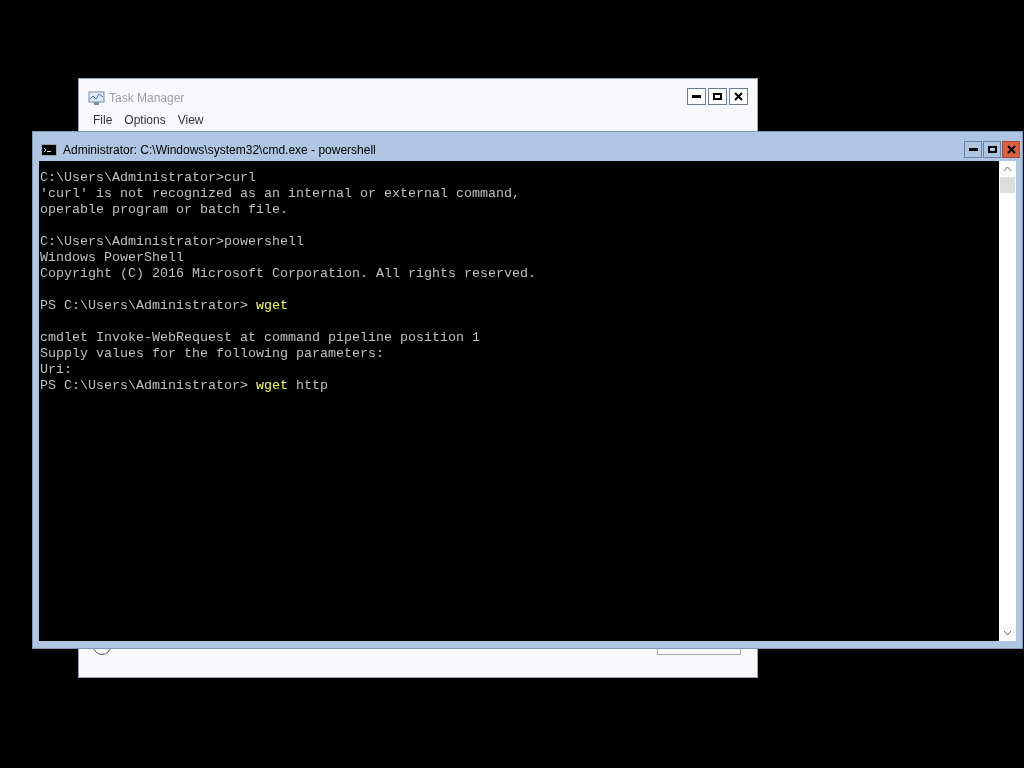  Describe the element at coordinates (311, 386) in the screenshot. I see `console-text: http` at that location.